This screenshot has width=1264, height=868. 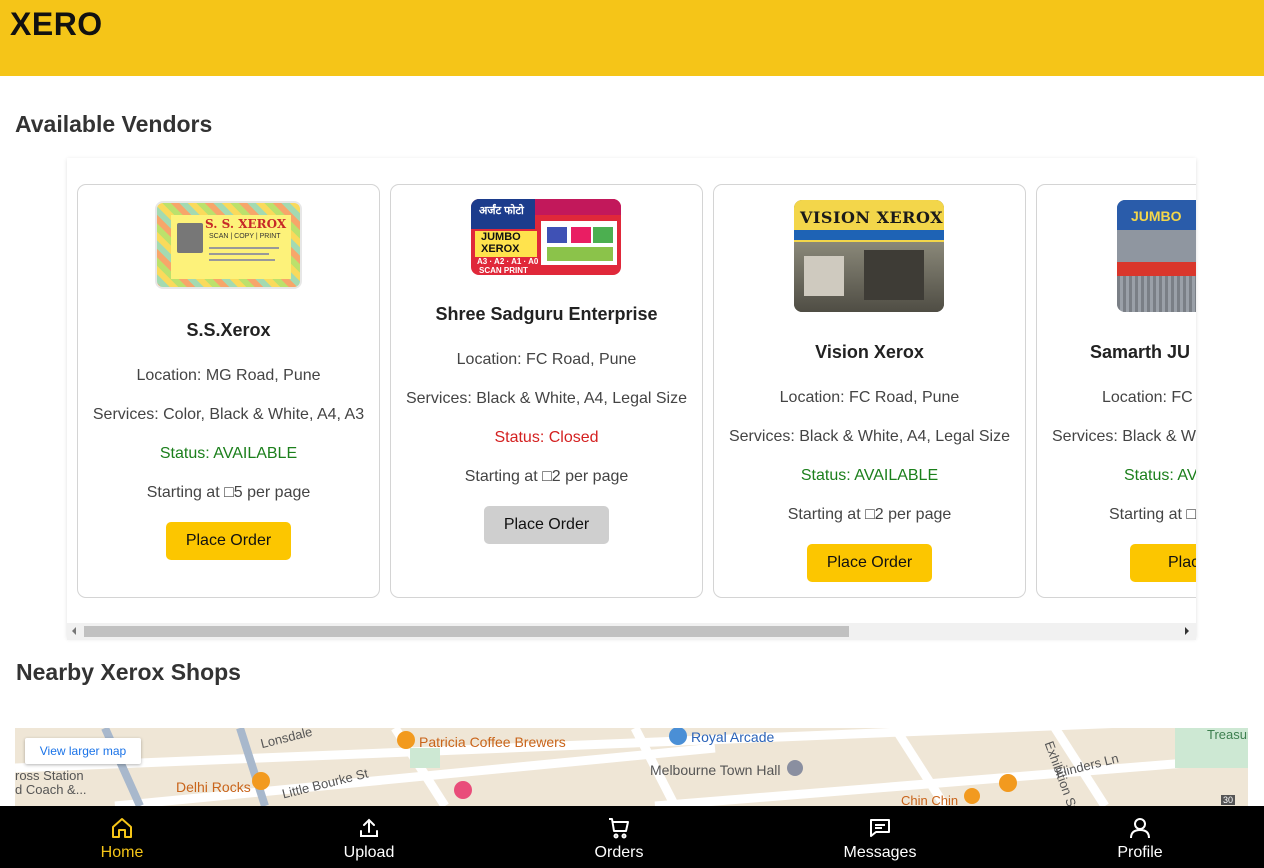 I want to click on vendor-location: Location: FC, so click(x=1147, y=397).